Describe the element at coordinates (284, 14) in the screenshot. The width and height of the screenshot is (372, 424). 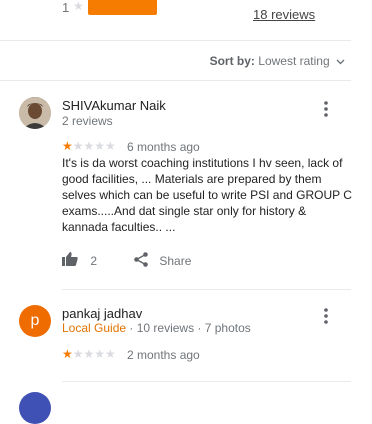
I see `reviews-count-link: 18 reviews` at that location.